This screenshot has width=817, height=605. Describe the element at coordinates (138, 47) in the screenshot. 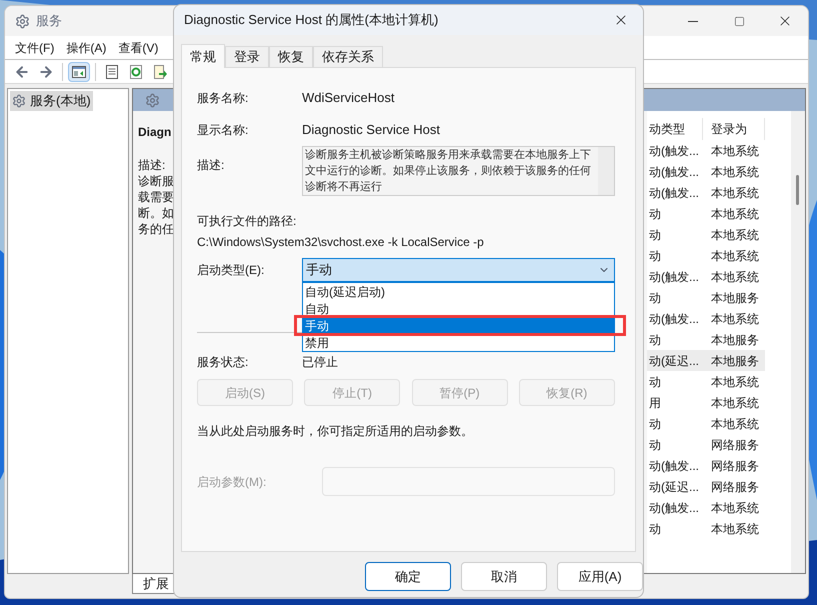

I see `menu-item: 查看(V)` at that location.